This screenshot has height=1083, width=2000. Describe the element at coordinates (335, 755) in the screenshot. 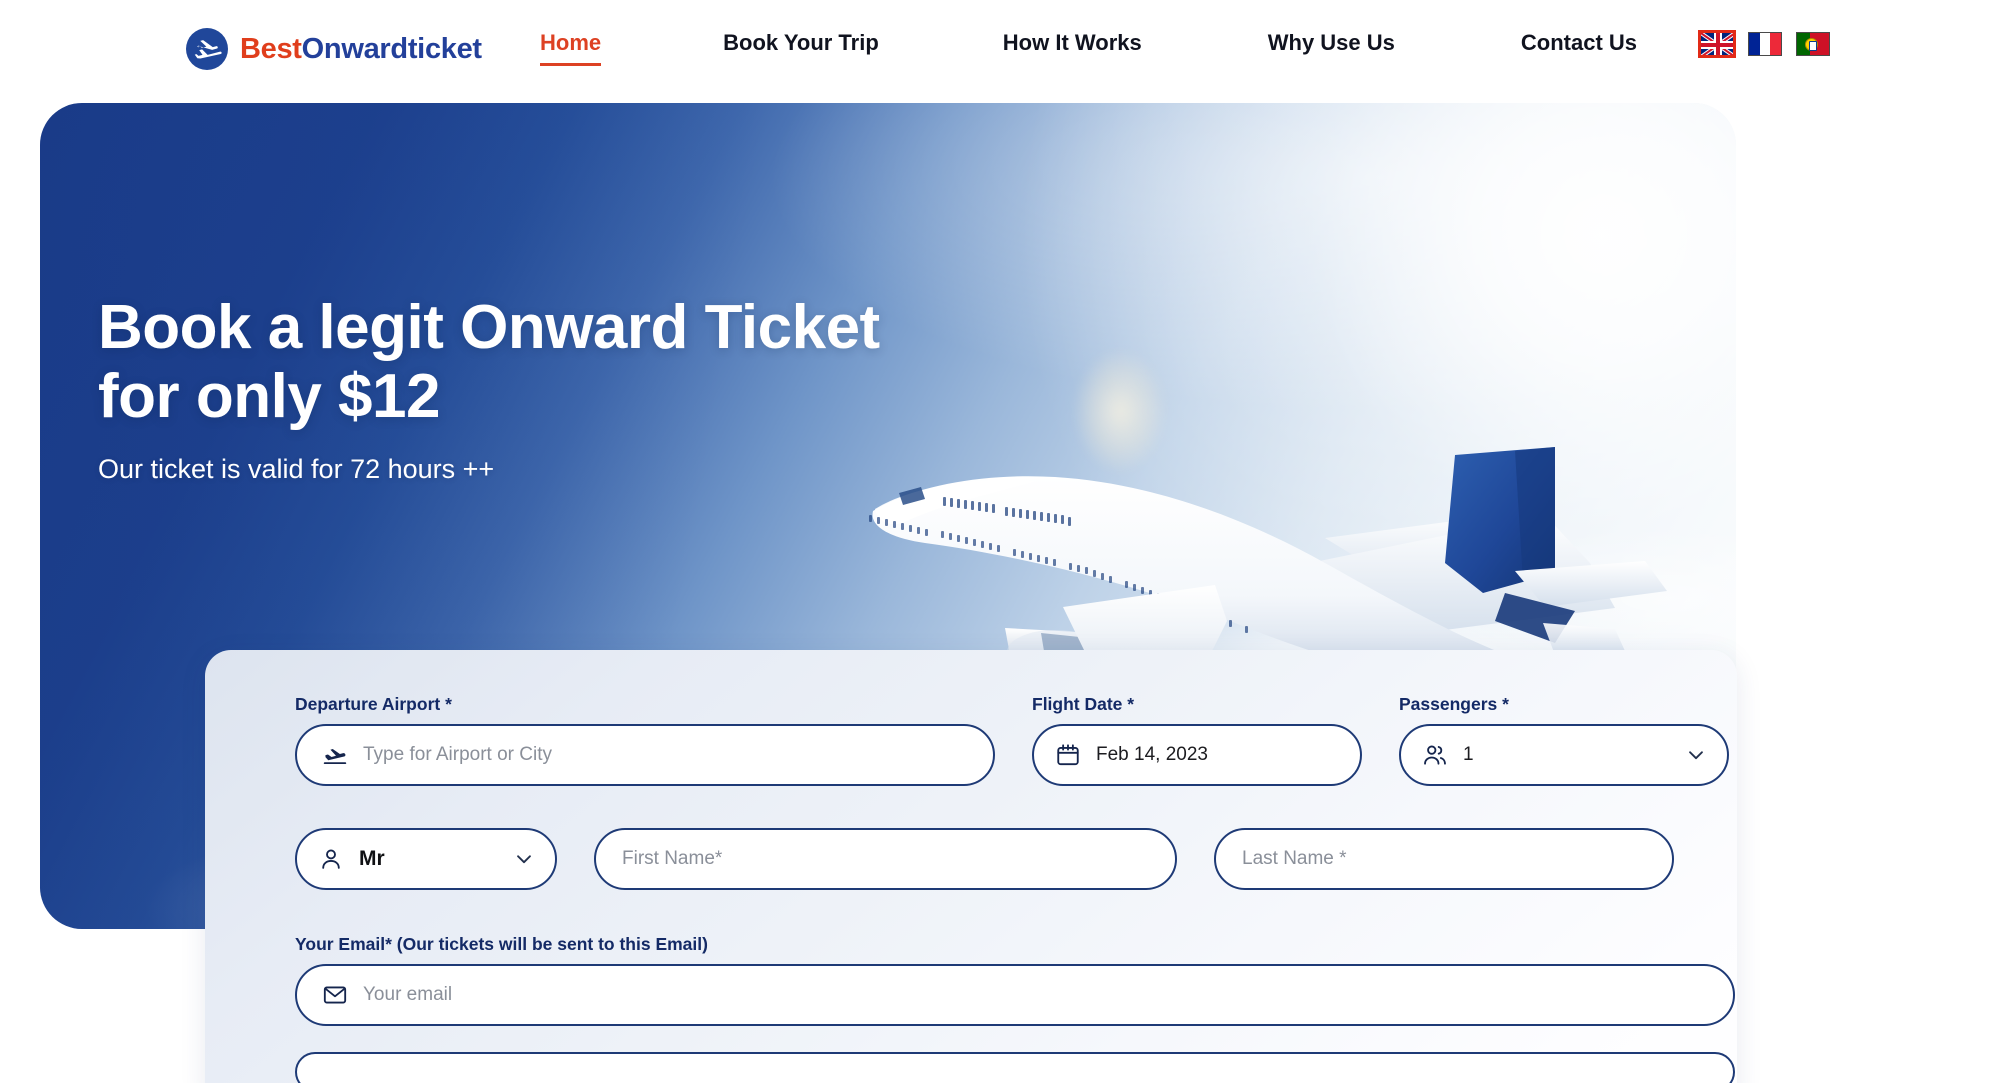

I see `plane-takeoff-icon` at that location.